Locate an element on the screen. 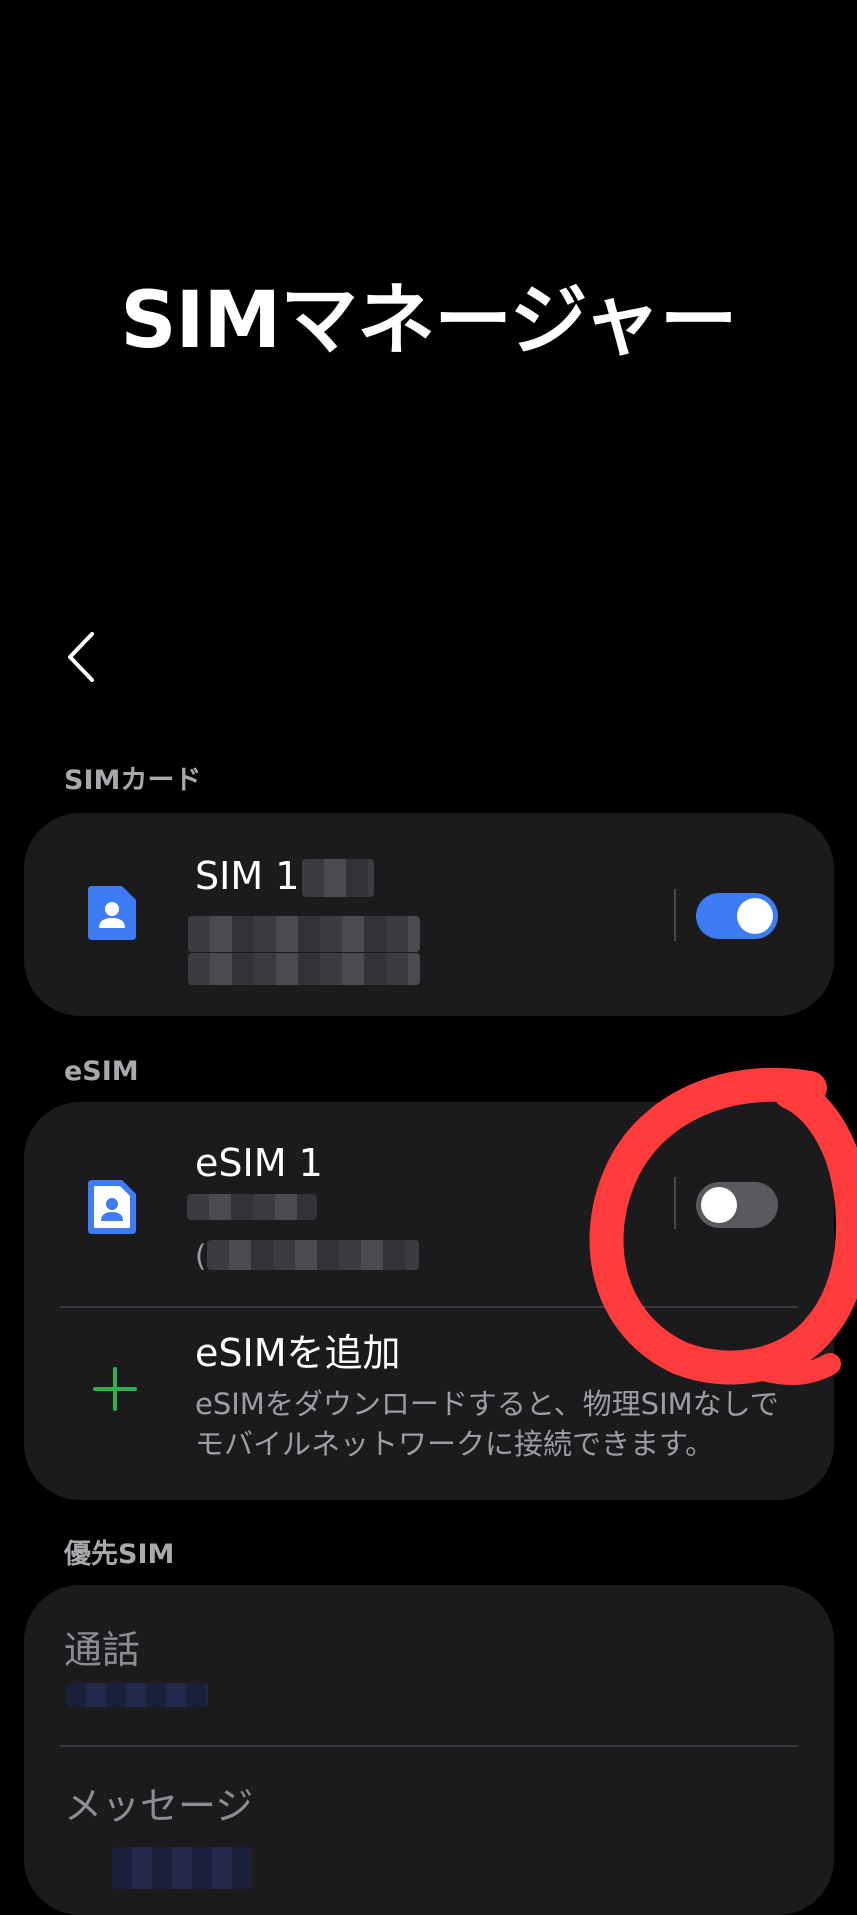 The image size is (857, 1915). esim1-subtitle: ( is located at coordinates (201, 1256).